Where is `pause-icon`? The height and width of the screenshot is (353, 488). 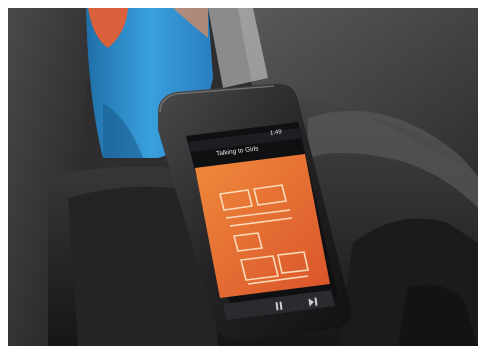
pause-icon is located at coordinates (278, 305).